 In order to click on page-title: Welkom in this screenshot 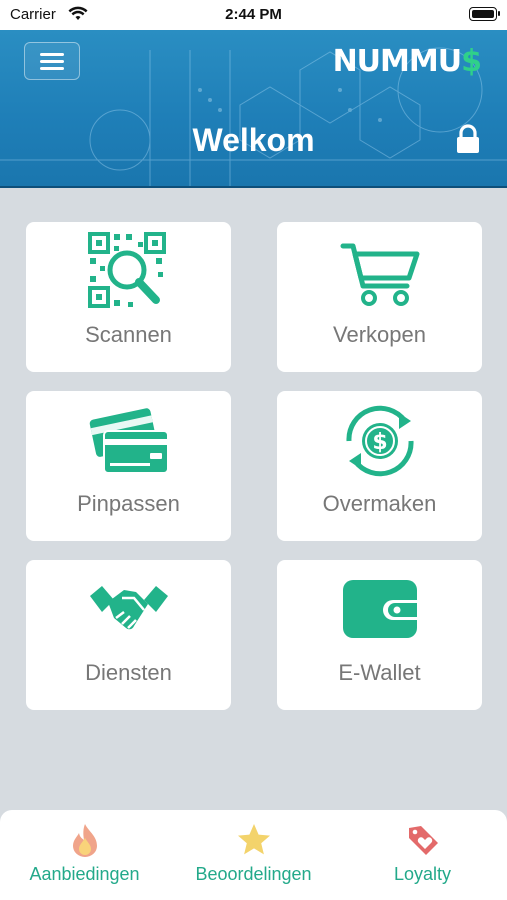, I will do `click(253, 140)`.